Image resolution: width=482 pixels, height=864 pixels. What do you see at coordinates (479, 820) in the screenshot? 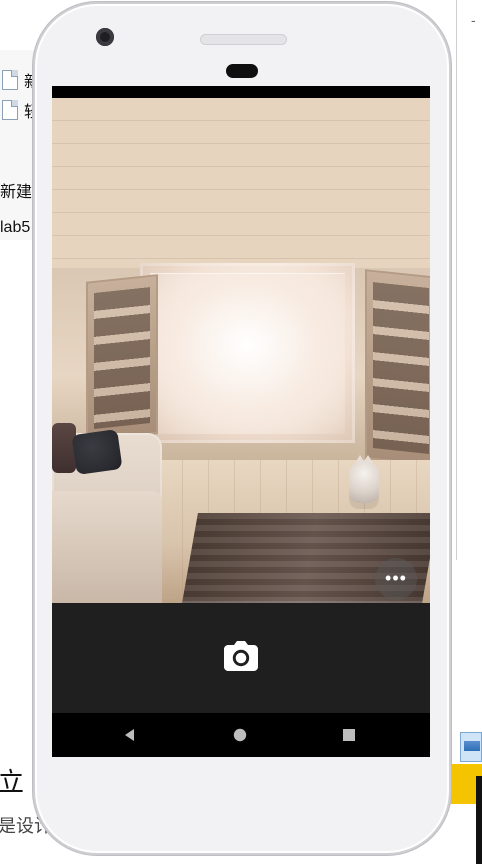
I see `background-dark-edge` at bounding box center [479, 820].